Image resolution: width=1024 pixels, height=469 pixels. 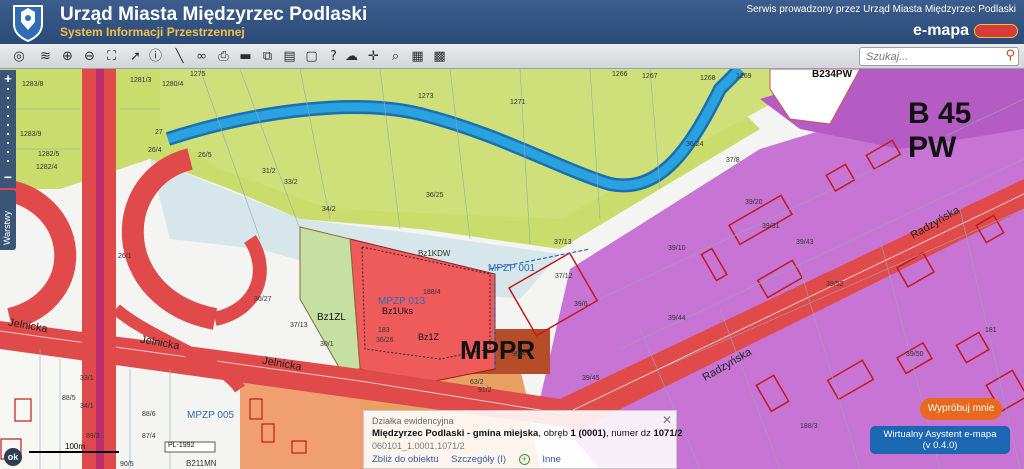 What do you see at coordinates (351, 56) in the screenshot?
I see `cloud-icon: ☁` at bounding box center [351, 56].